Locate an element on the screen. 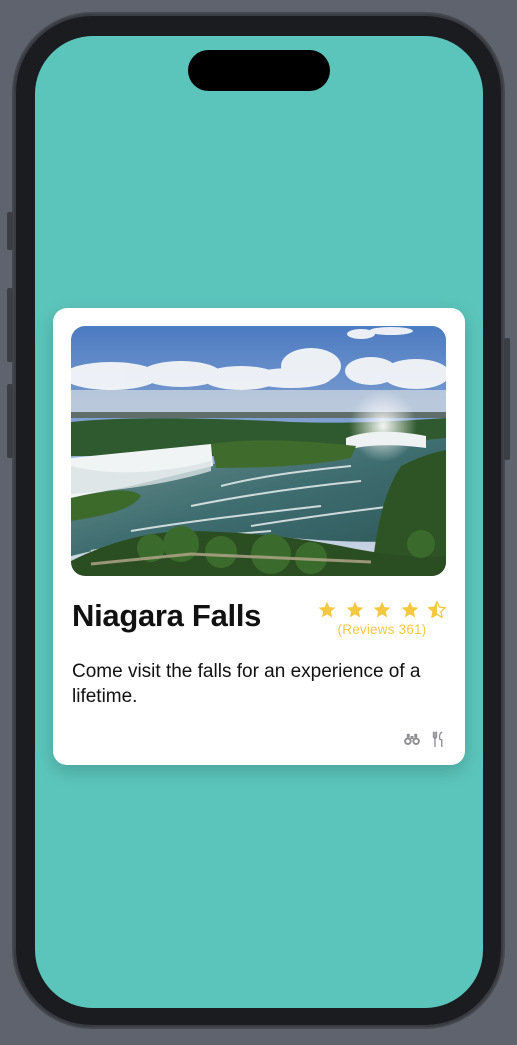  volume-up-button is located at coordinates (10, 325).